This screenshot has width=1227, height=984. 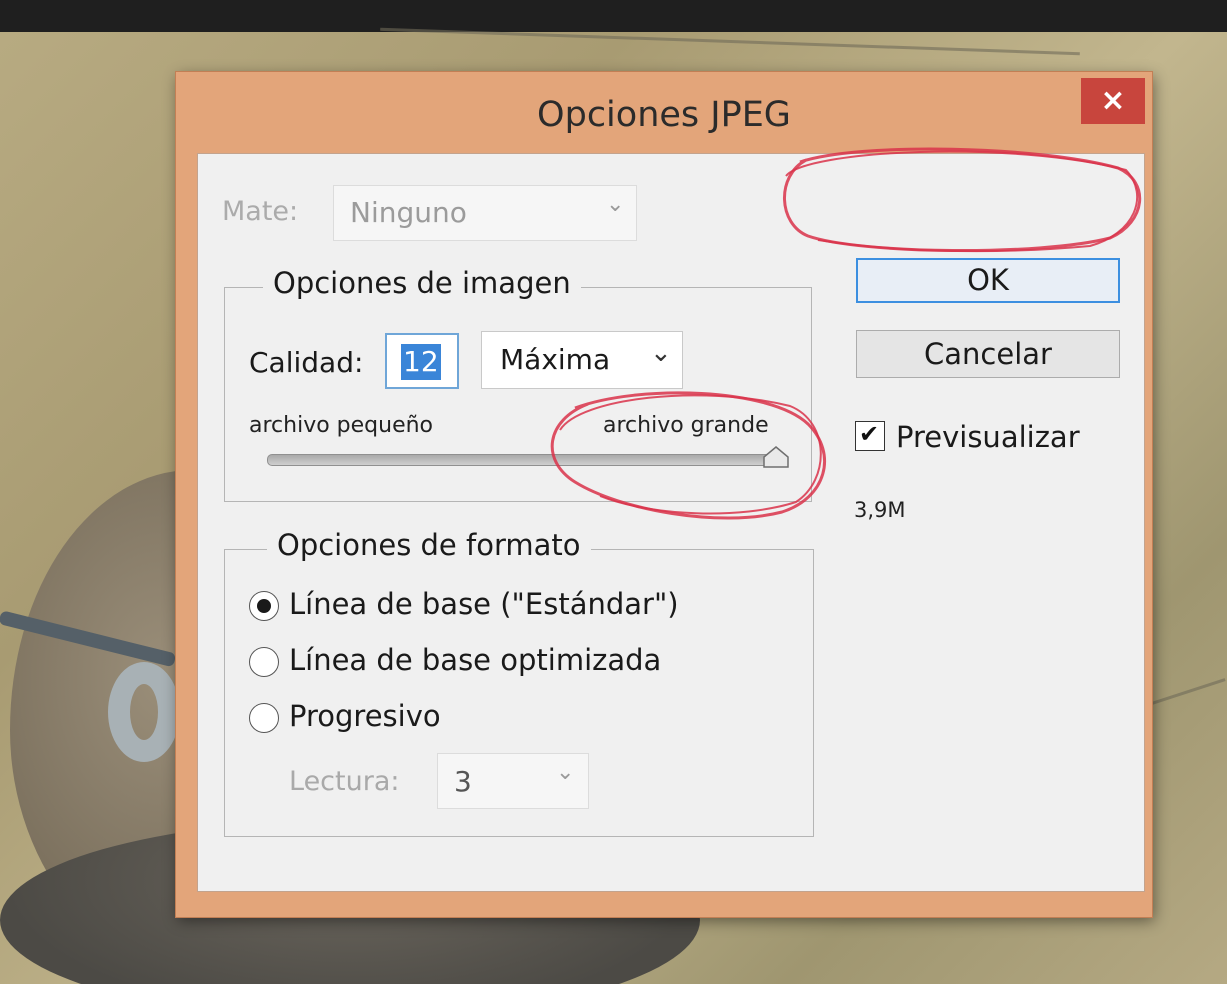 I want to click on slider-max-label: archivo grande, so click(x=686, y=425).